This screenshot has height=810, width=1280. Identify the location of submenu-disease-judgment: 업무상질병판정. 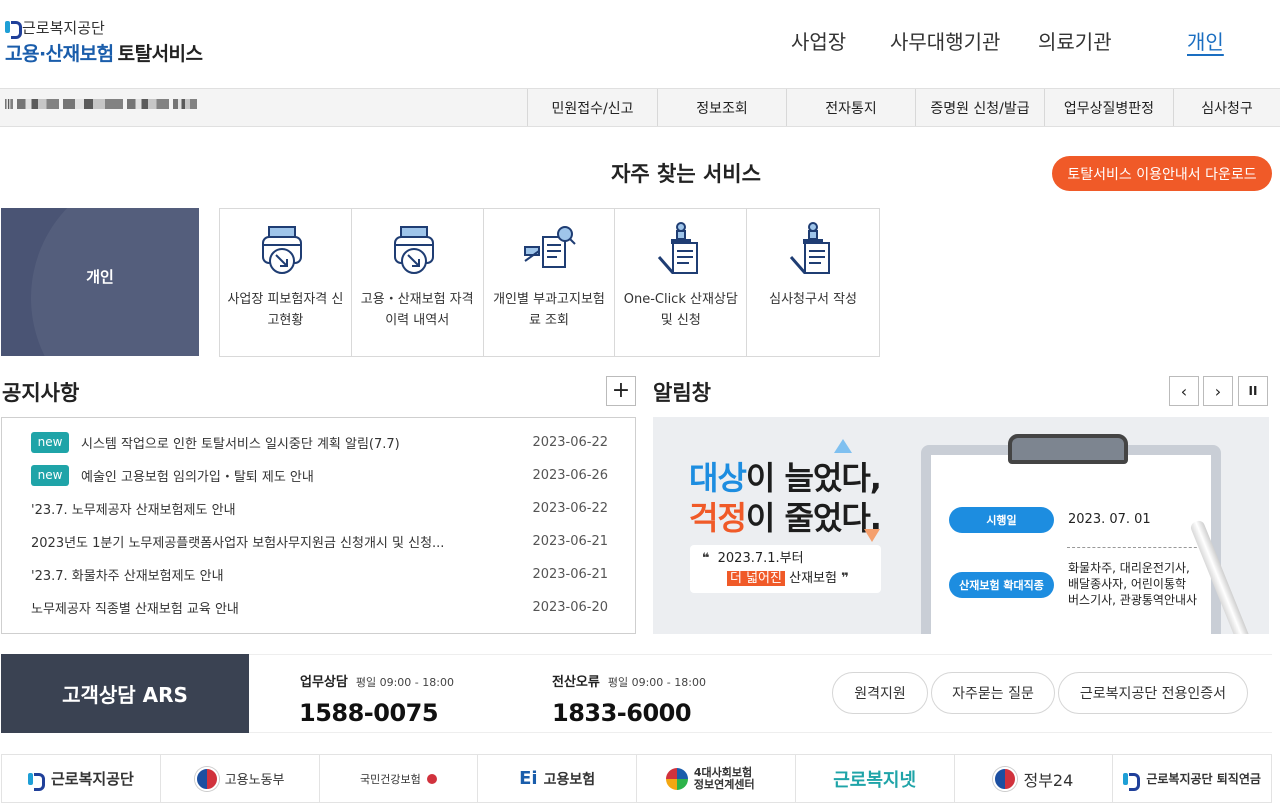
(1108, 107).